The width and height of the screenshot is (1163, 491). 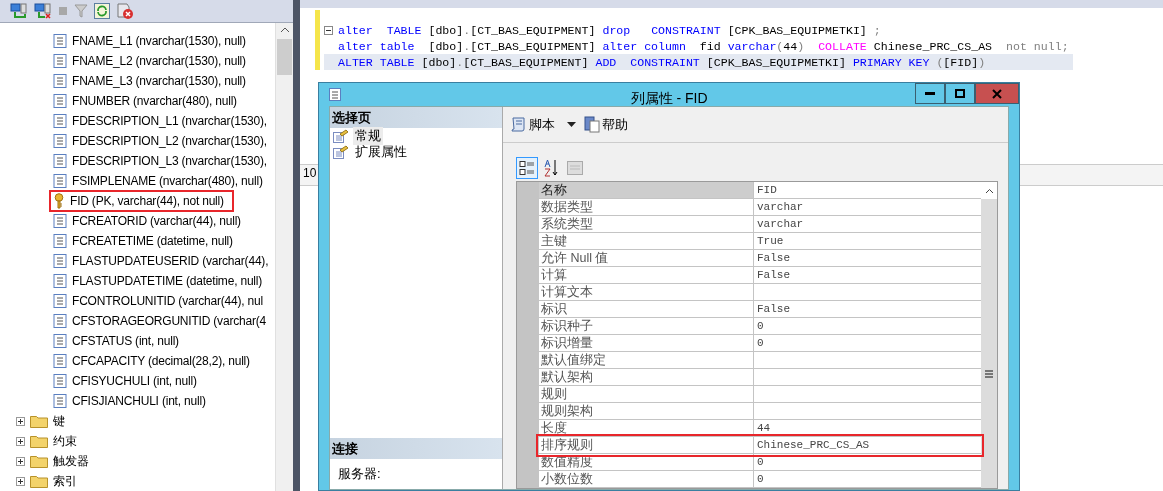 What do you see at coordinates (930, 93) in the screenshot?
I see `minimize-button` at bounding box center [930, 93].